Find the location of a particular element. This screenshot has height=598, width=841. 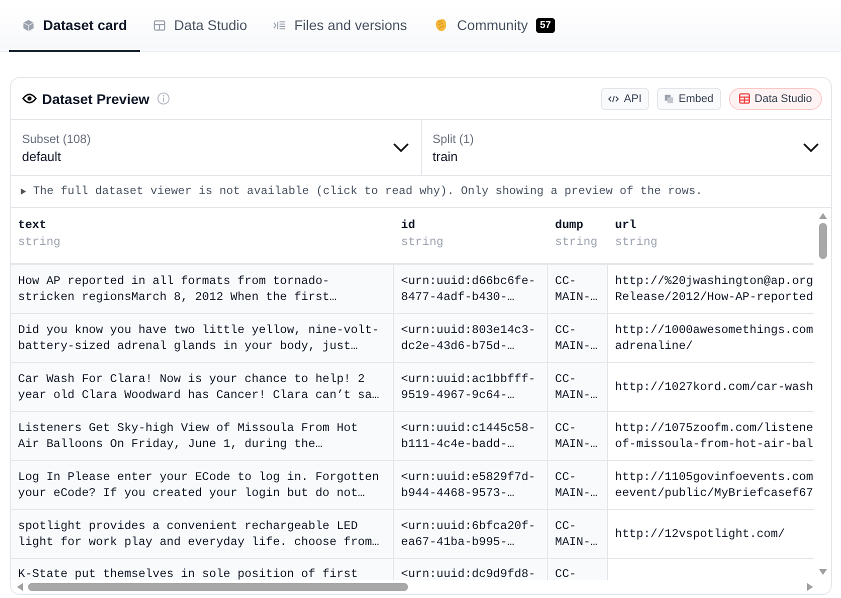

copy-icon is located at coordinates (669, 99).